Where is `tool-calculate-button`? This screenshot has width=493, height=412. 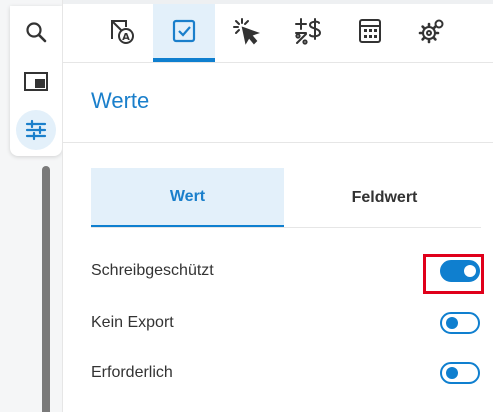
tool-calculate-button is located at coordinates (370, 33).